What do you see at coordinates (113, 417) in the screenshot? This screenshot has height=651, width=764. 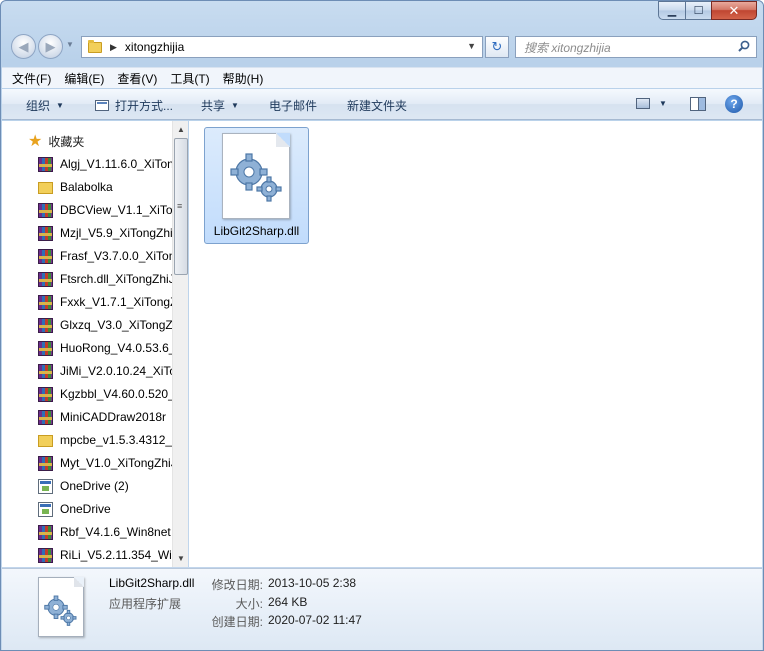 I see `nav-tree-item-label: MiniCADDraw2018r` at bounding box center [113, 417].